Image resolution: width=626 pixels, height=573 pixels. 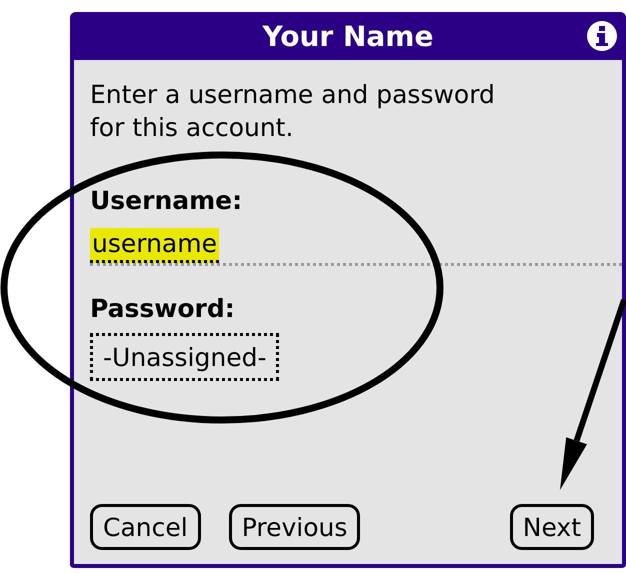 What do you see at coordinates (356, 246) in the screenshot?
I see `username-field: username` at bounding box center [356, 246].